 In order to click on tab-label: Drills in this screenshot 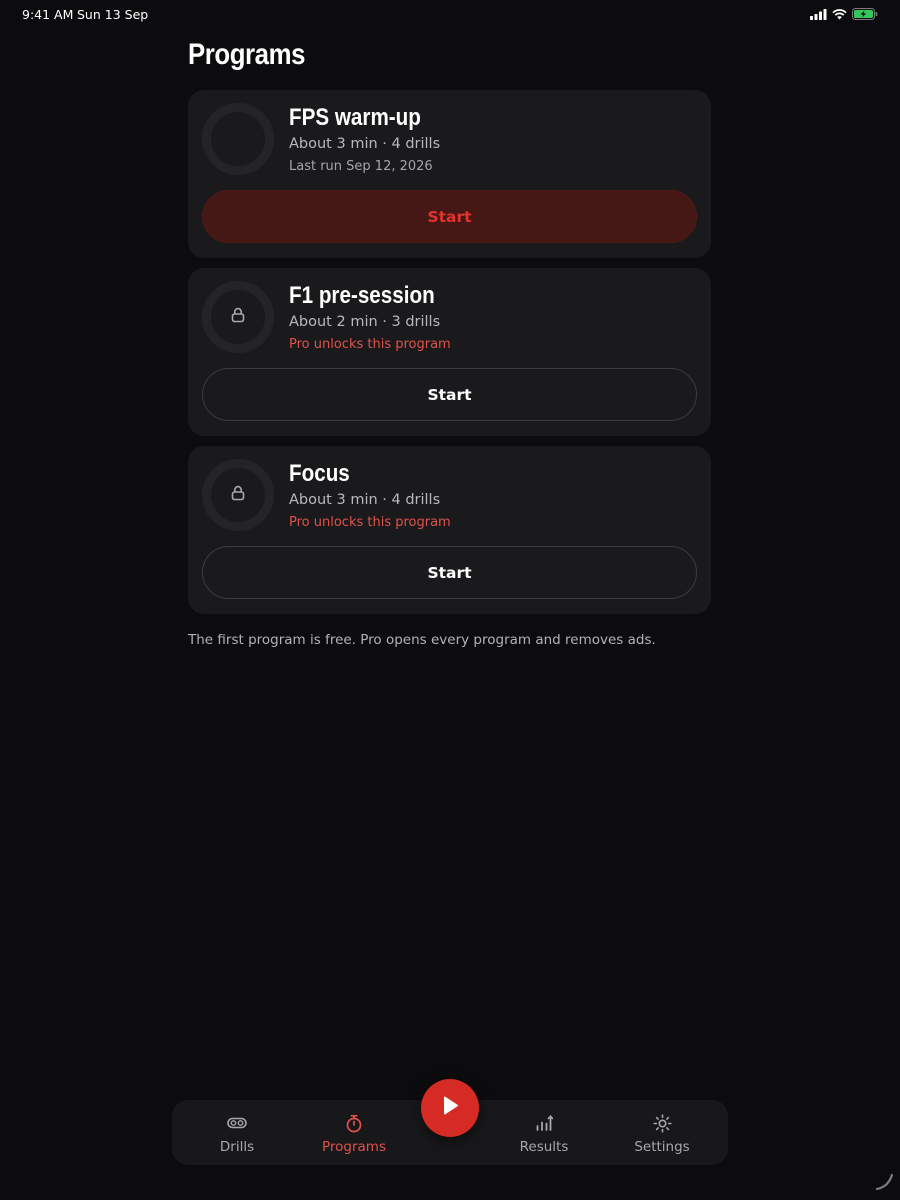, I will do `click(237, 1147)`.